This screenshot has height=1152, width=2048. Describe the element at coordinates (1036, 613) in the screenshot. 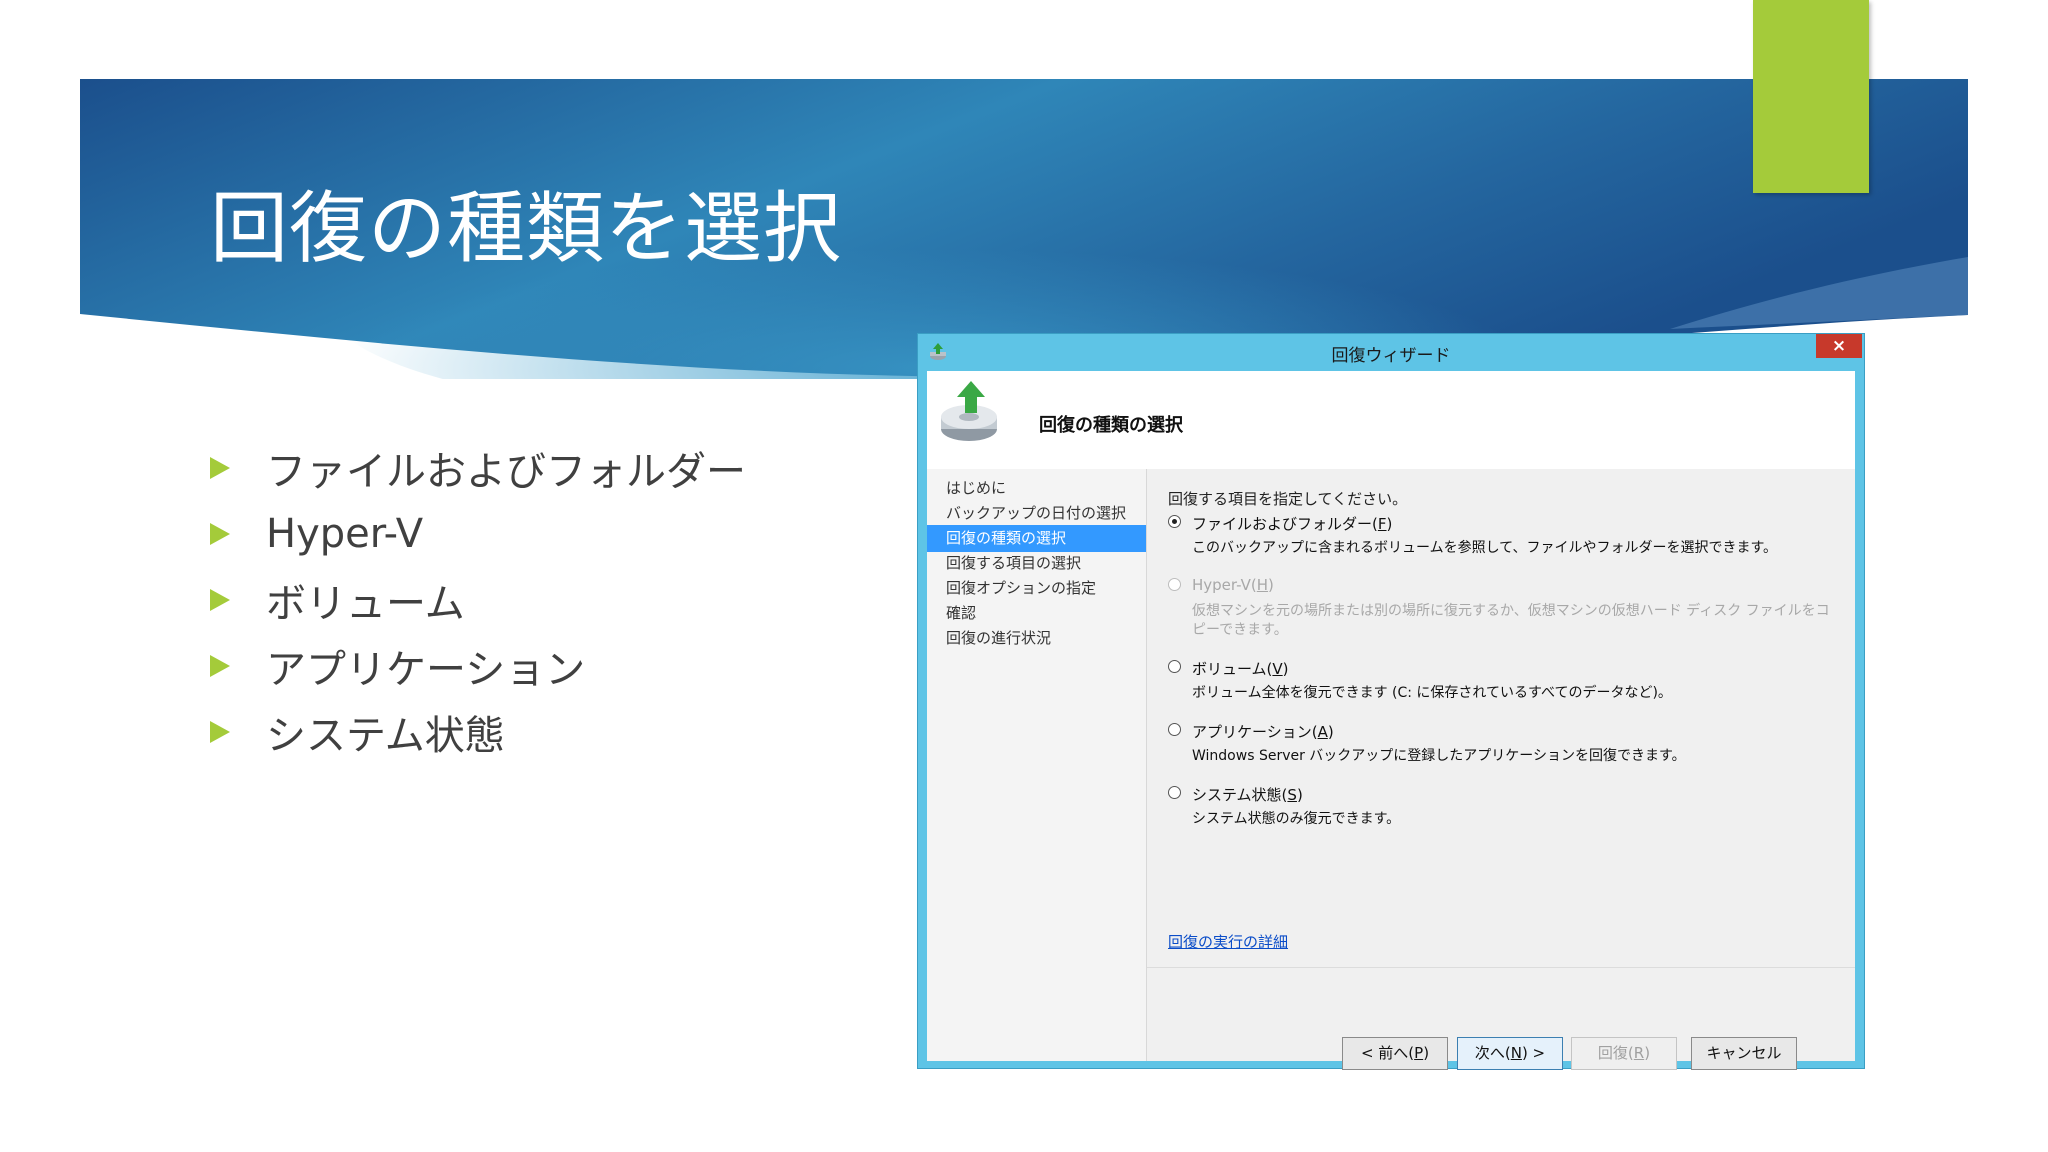

I see `nav-step-confirm: 確認` at that location.